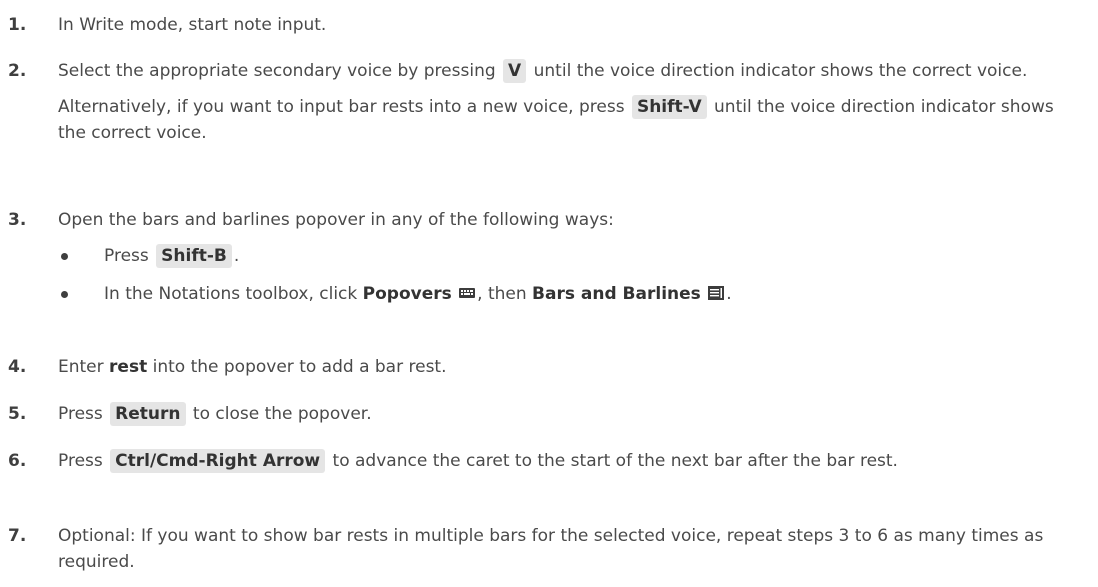 Image resolution: width=1098 pixels, height=587 pixels. What do you see at coordinates (17, 414) in the screenshot?
I see `step-number: 5.` at bounding box center [17, 414].